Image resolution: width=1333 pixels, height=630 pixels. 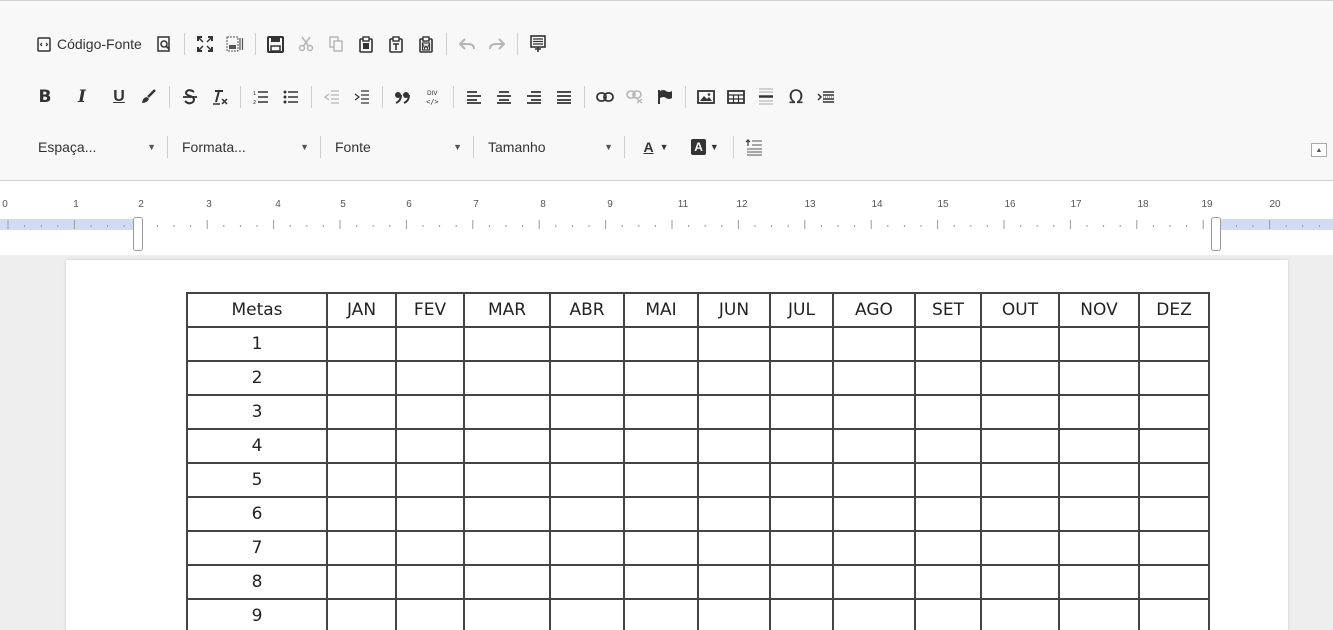 I want to click on remove-format-button, so click(x=220, y=97).